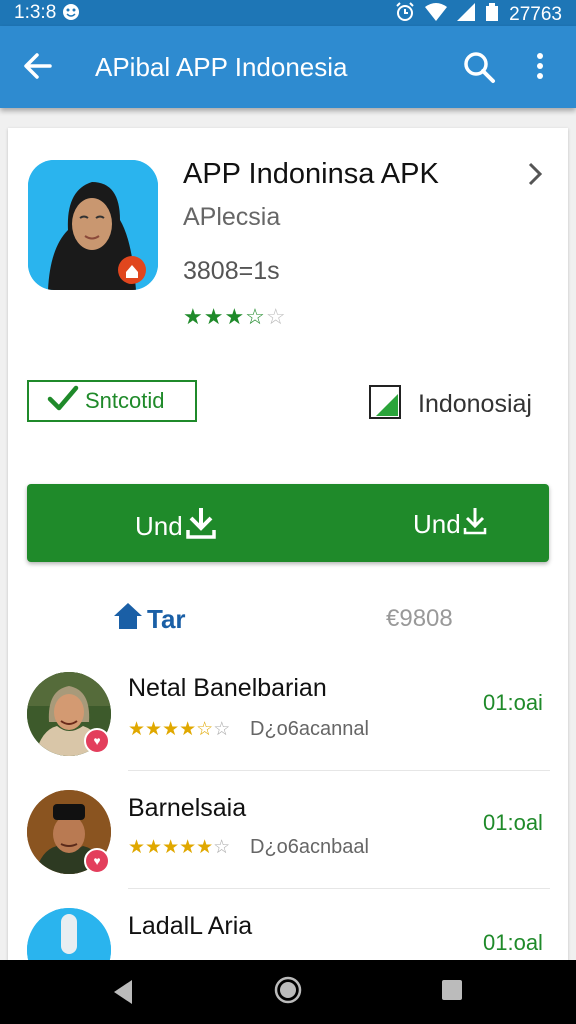 This screenshot has width=576, height=1024. What do you see at coordinates (288, 13) in the screenshot?
I see `status-bar: 1:3:8 27763` at bounding box center [288, 13].